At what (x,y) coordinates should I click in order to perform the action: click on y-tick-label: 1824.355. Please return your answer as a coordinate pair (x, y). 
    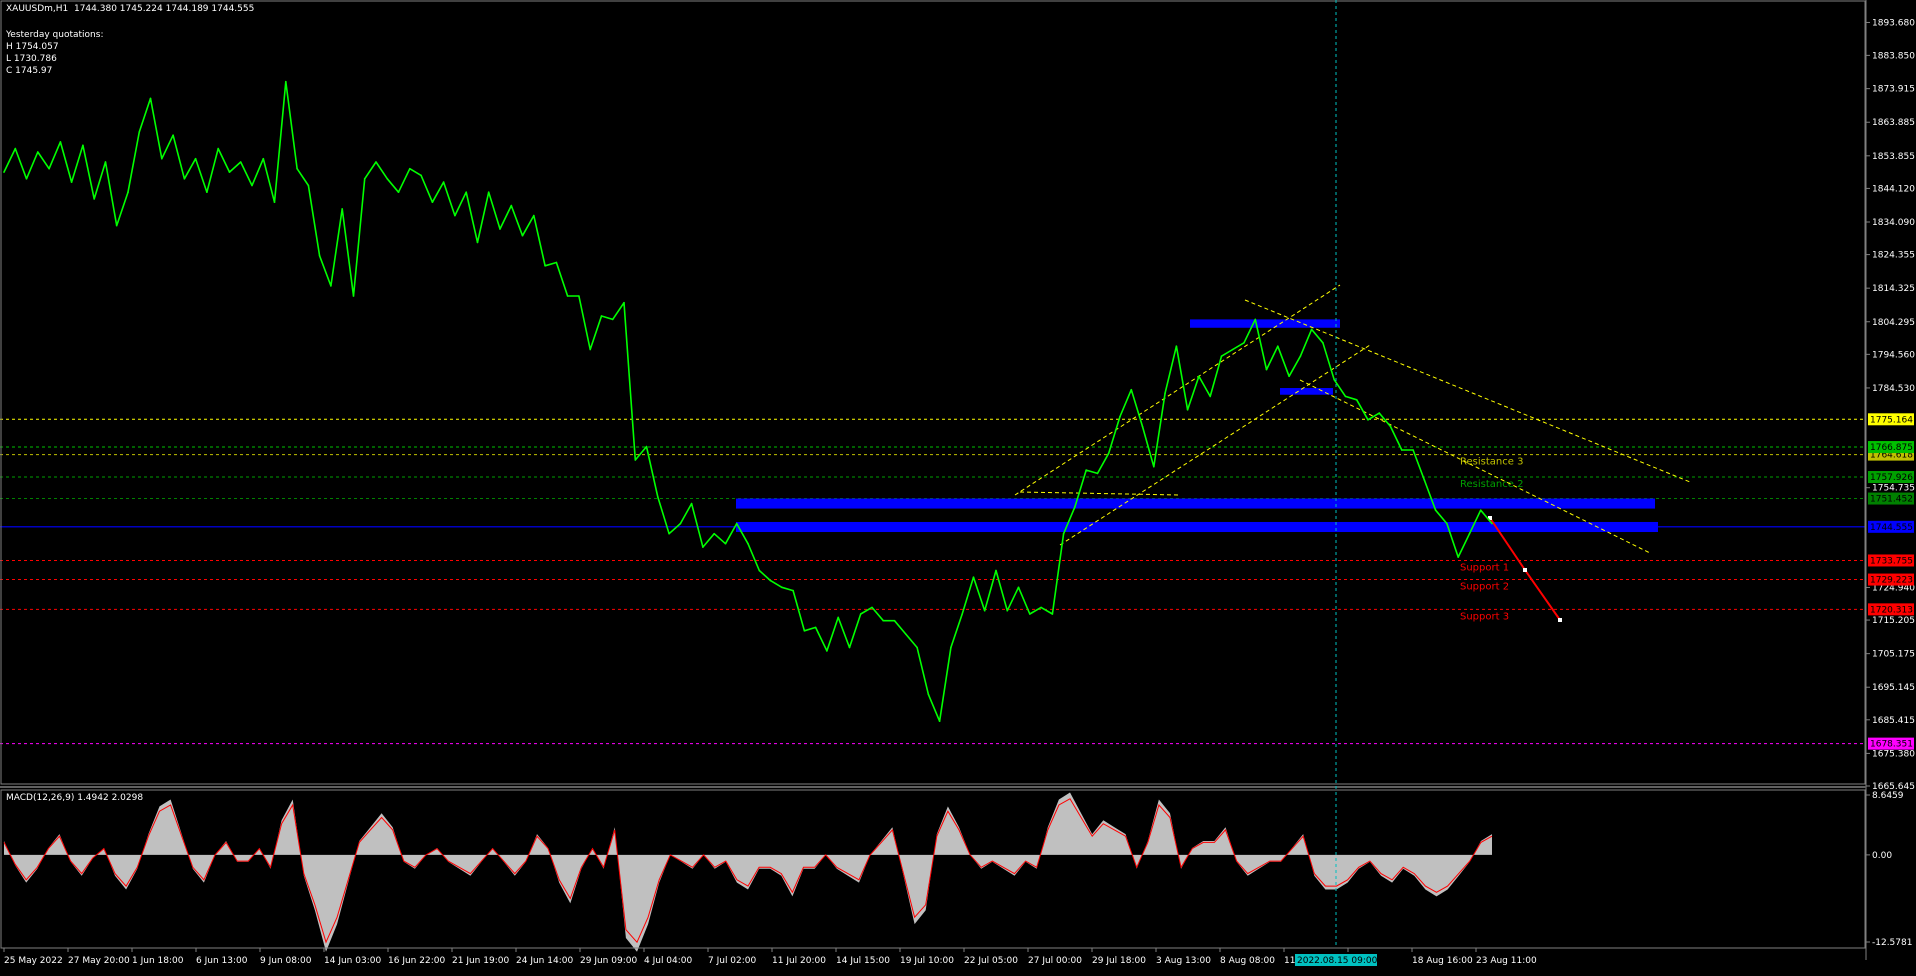
    Looking at the image, I should click on (1893, 256).